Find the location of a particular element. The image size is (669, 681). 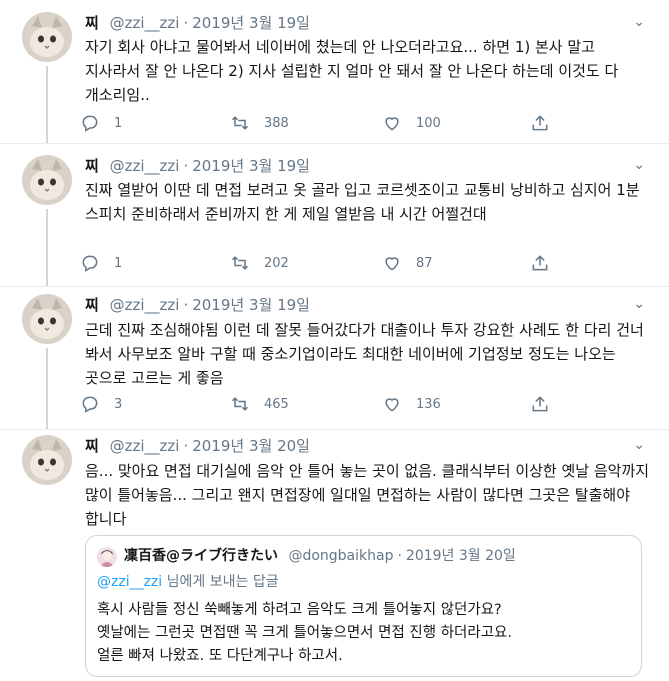

quoted-tweet-line: 얼른 빠져 나왔죠. 또 다단계구나 하고서. is located at coordinates (220, 656).